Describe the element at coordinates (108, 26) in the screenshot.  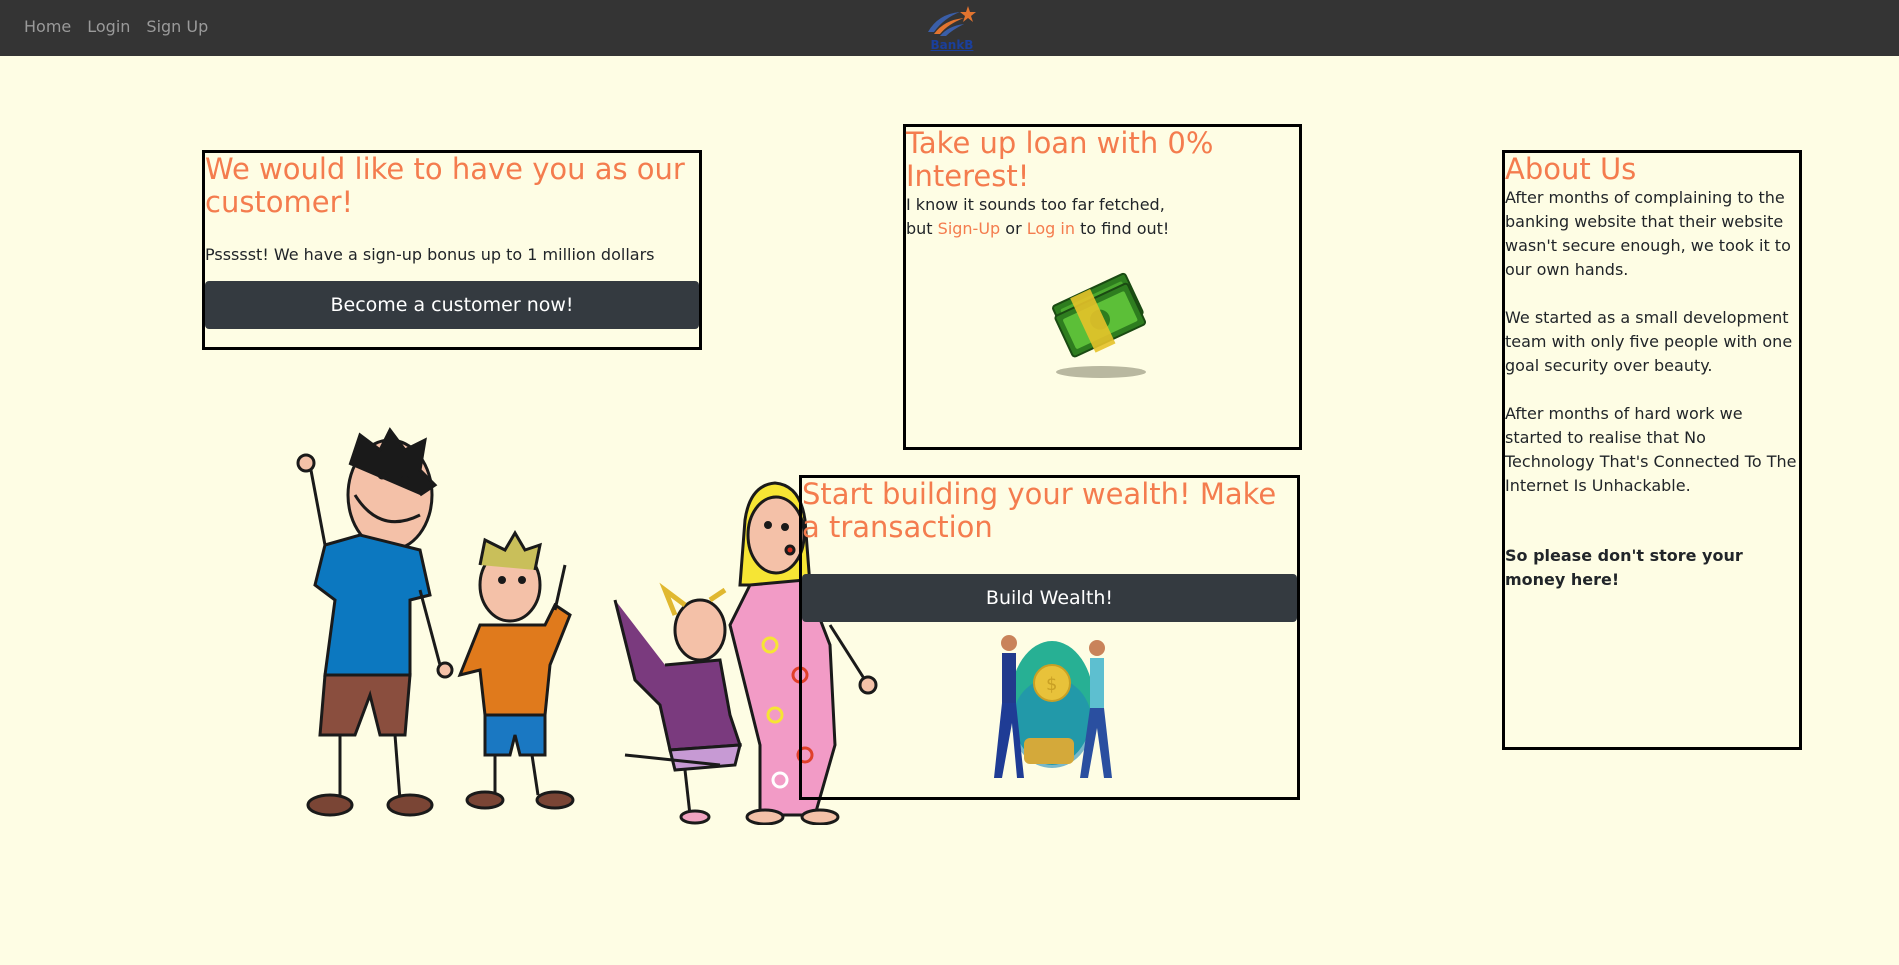
I see `nav-login-link: Login` at that location.